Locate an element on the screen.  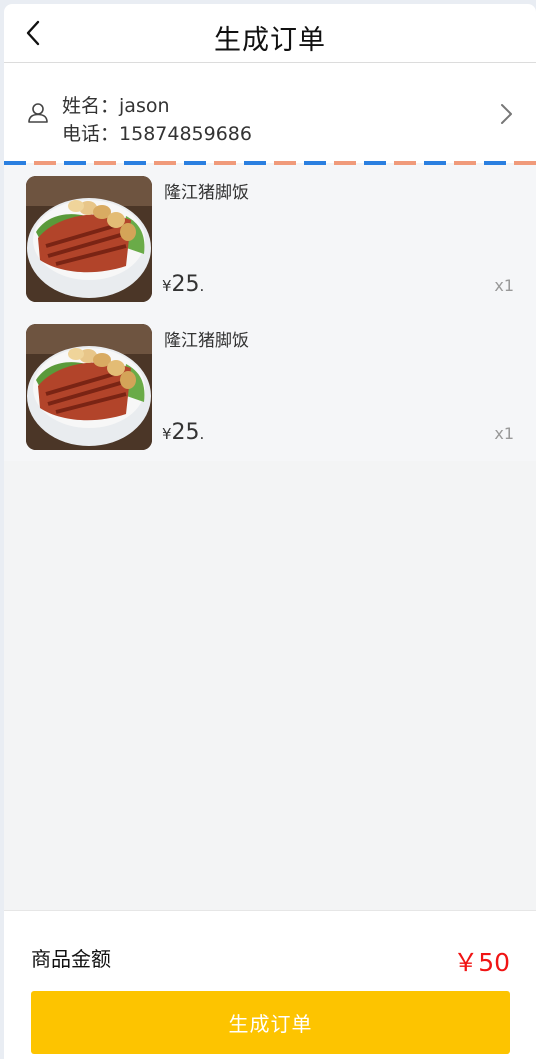
contact-name-row: 姓名：jason is located at coordinates (116, 104).